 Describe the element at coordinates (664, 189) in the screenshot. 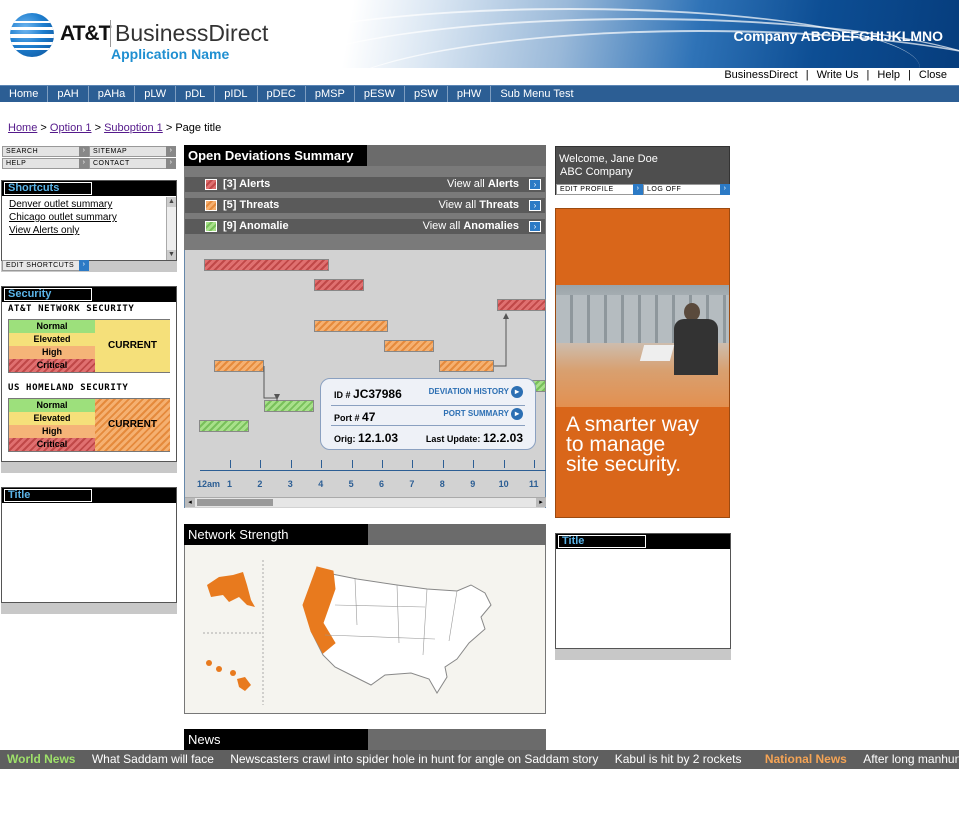

I see `logoff-label: LOG OFF` at that location.